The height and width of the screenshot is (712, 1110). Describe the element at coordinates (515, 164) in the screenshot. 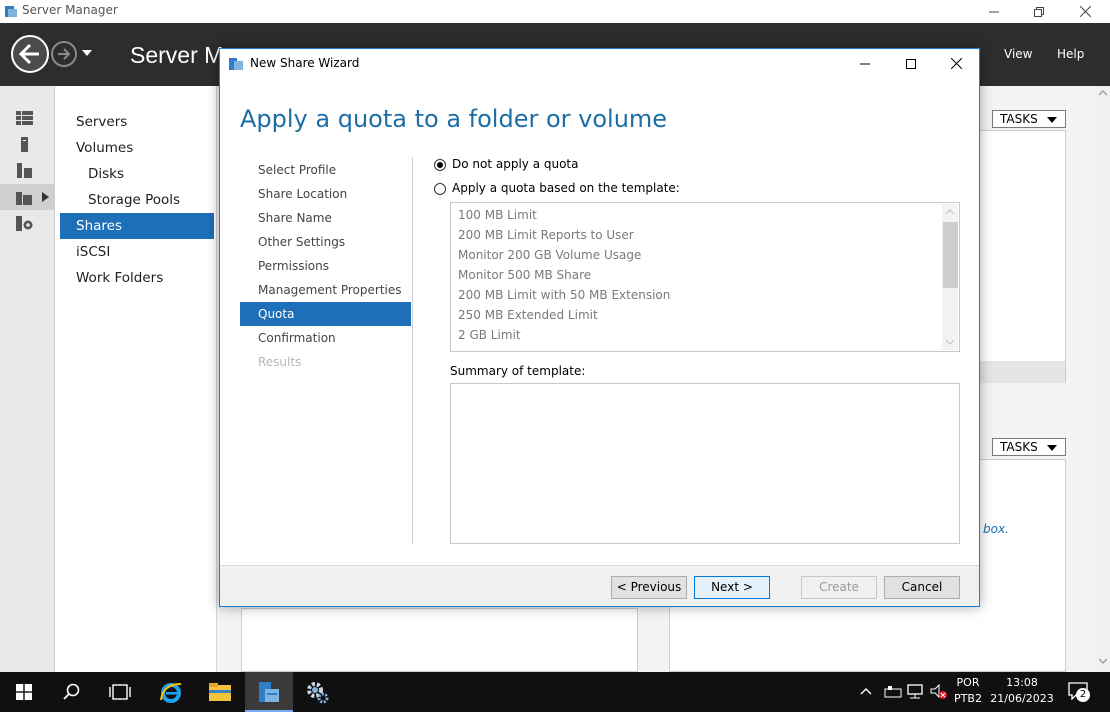

I see `no-quota-label: Do not apply a quota` at that location.